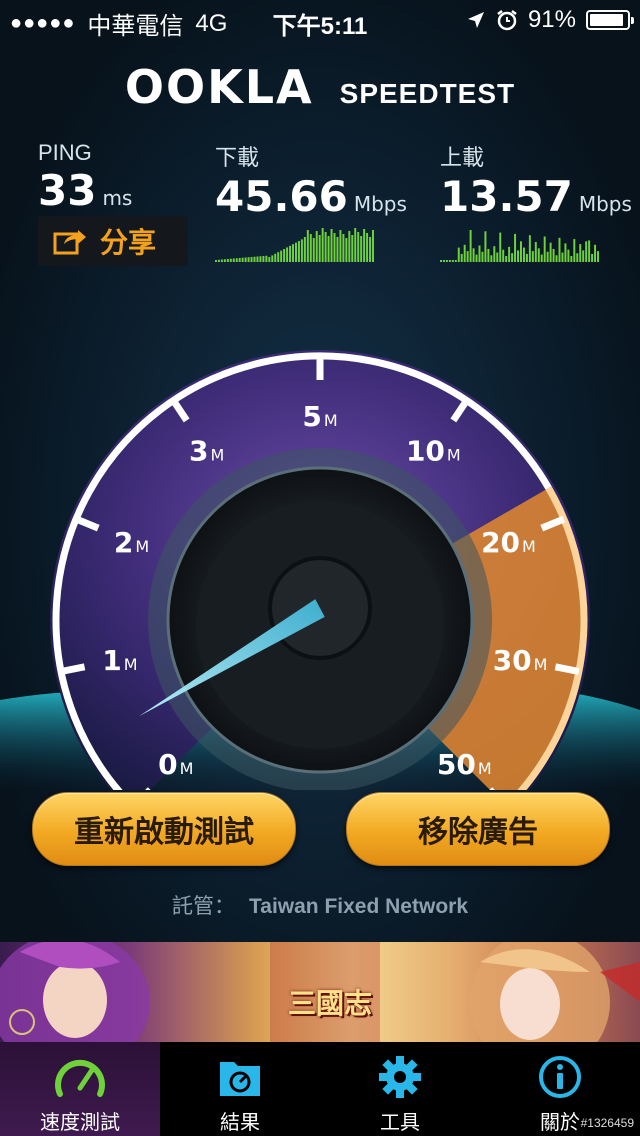  What do you see at coordinates (400, 1089) in the screenshot?
I see `tab-tools: 工具` at bounding box center [400, 1089].